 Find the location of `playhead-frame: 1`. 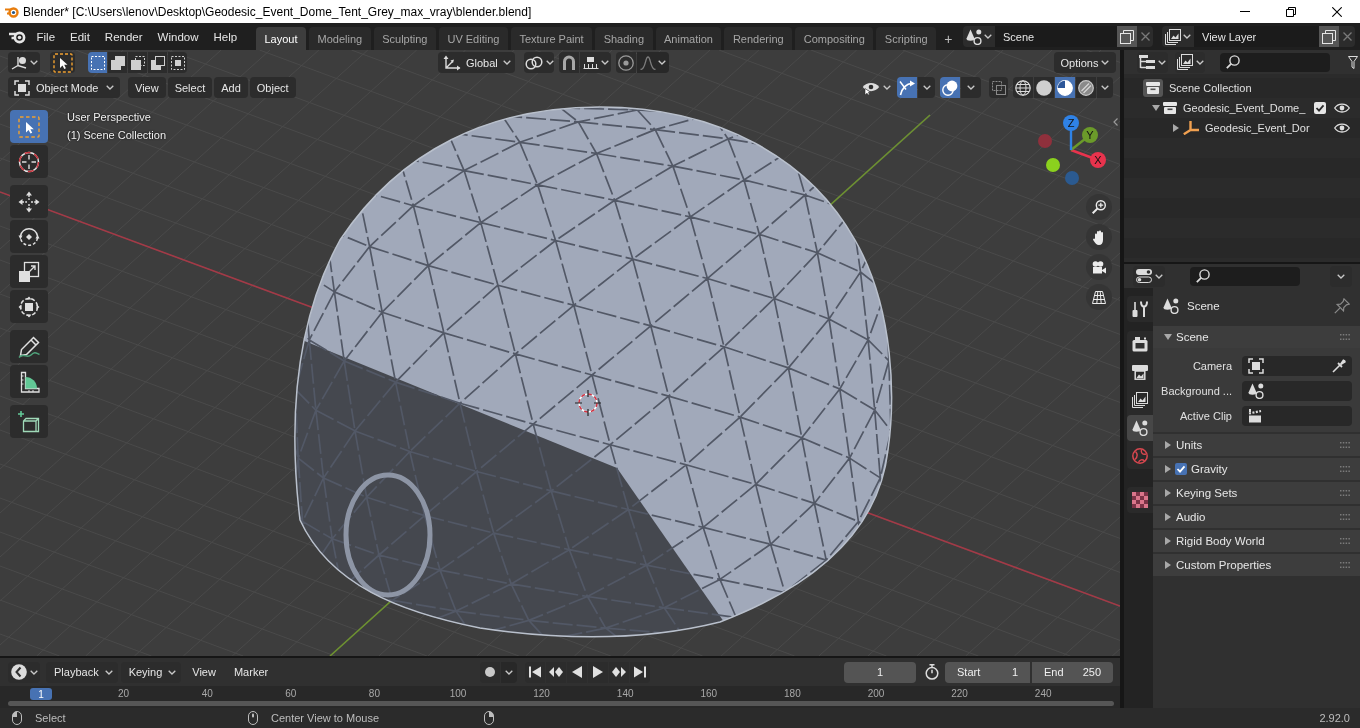

playhead-frame: 1 is located at coordinates (41, 694).